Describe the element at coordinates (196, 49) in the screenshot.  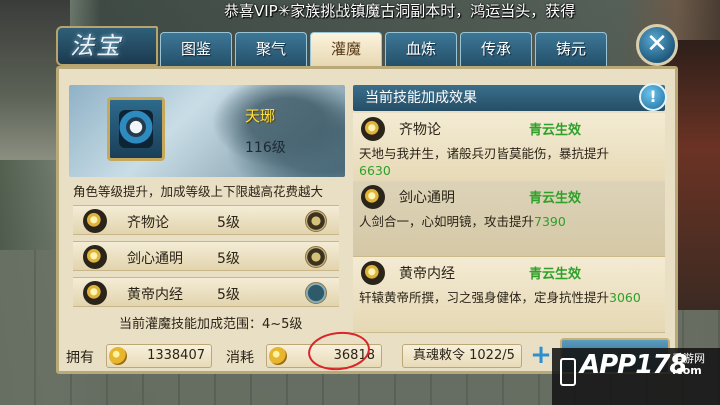
I see `tab-tujian: 图鉴` at that location.